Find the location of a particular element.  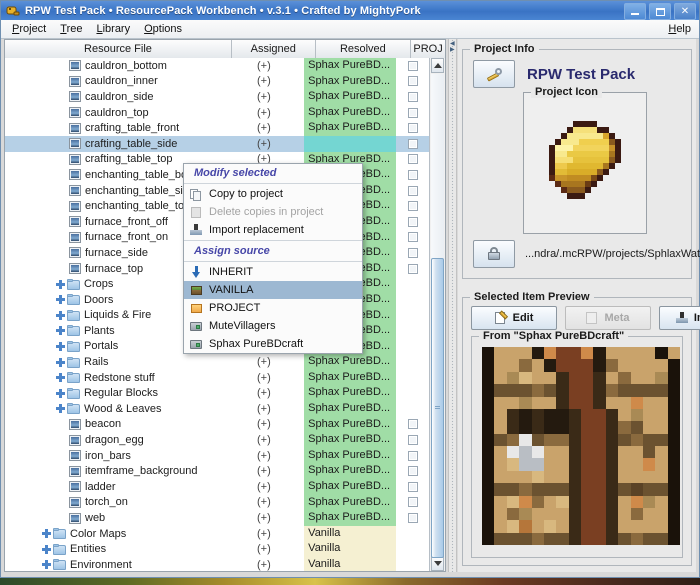

edit-project-button is located at coordinates (494, 74).